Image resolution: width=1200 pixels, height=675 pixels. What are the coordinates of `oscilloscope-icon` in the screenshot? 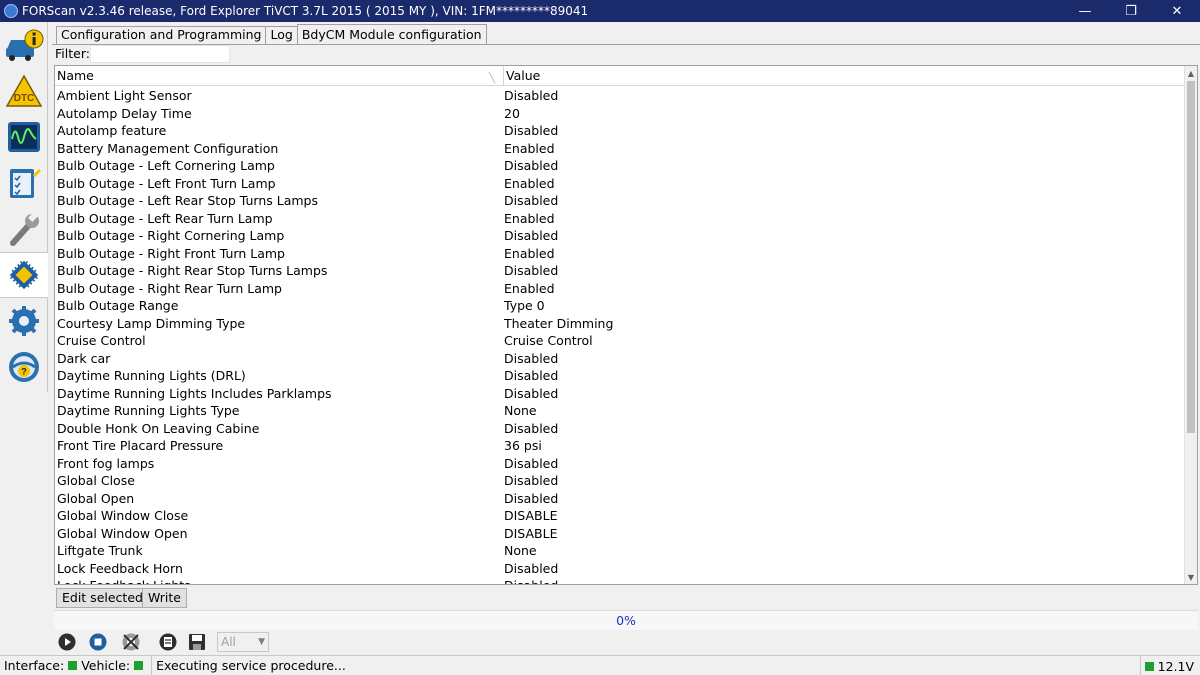 It's located at (24, 137).